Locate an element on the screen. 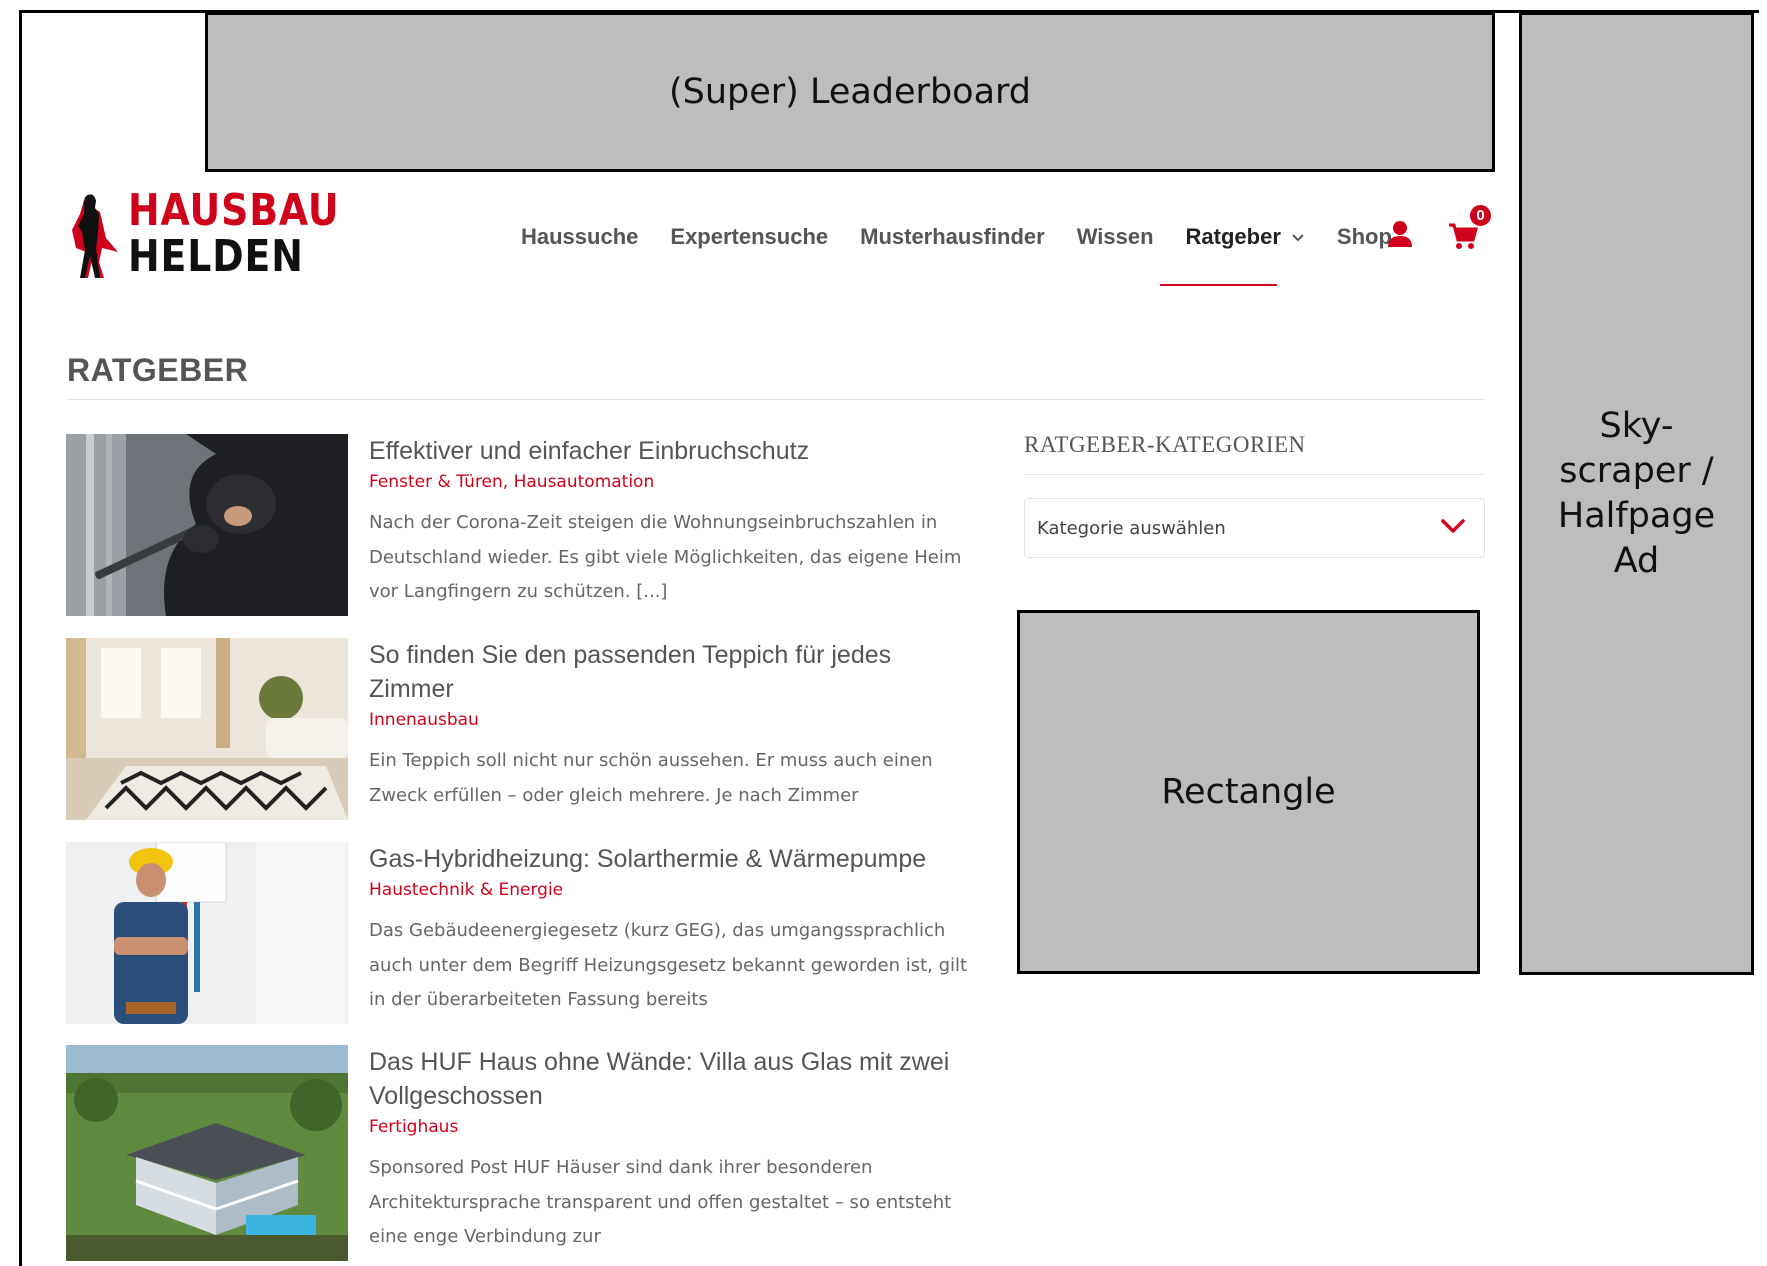 The image size is (1767, 1266). skyscraper-ad: Sky- scraper / Halfpage Ad is located at coordinates (1636, 493).